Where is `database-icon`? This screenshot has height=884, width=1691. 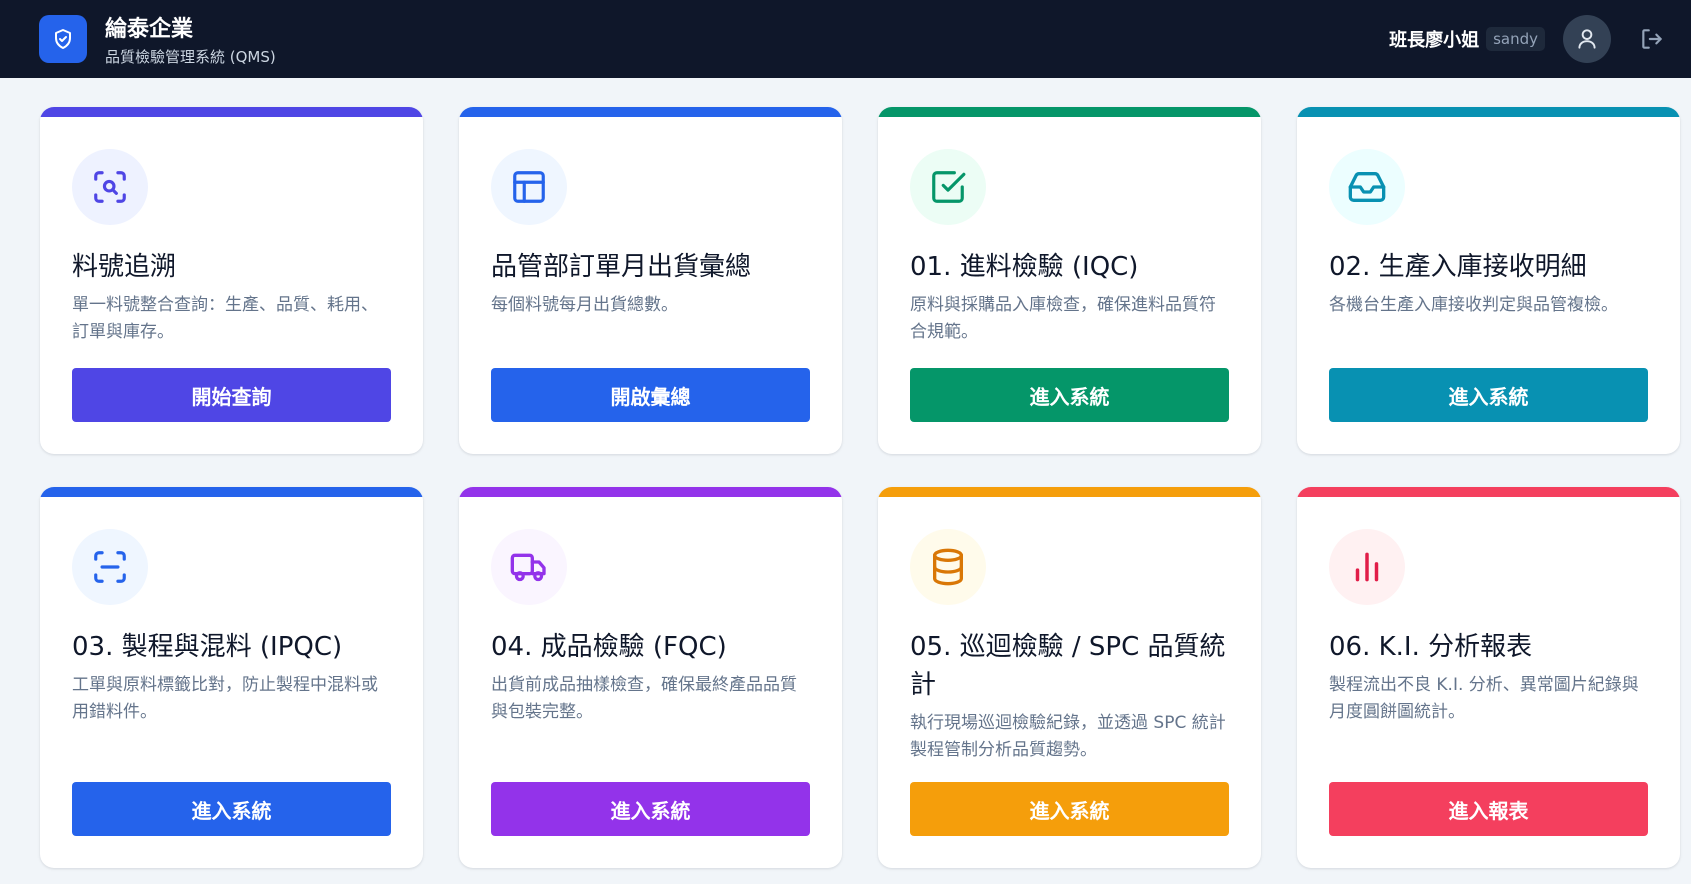 database-icon is located at coordinates (948, 567).